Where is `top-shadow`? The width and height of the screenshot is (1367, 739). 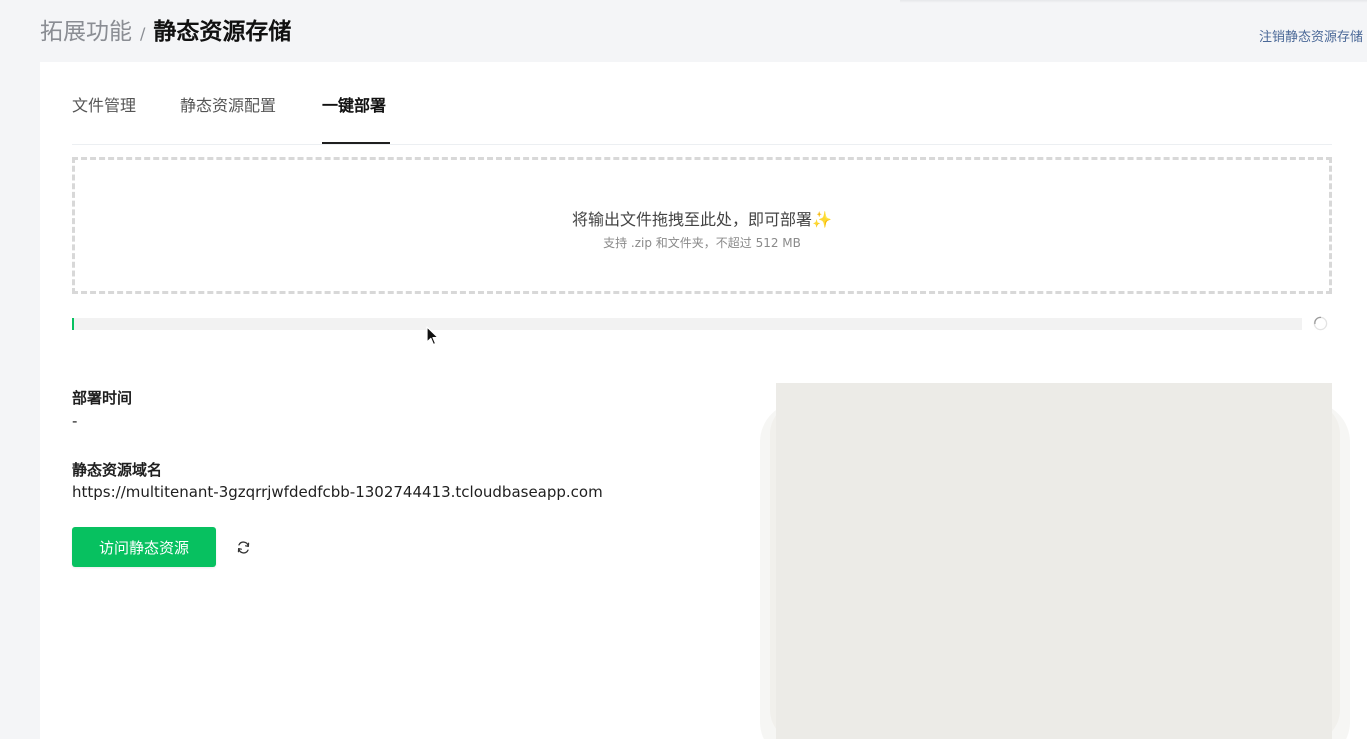
top-shadow is located at coordinates (1133, 1).